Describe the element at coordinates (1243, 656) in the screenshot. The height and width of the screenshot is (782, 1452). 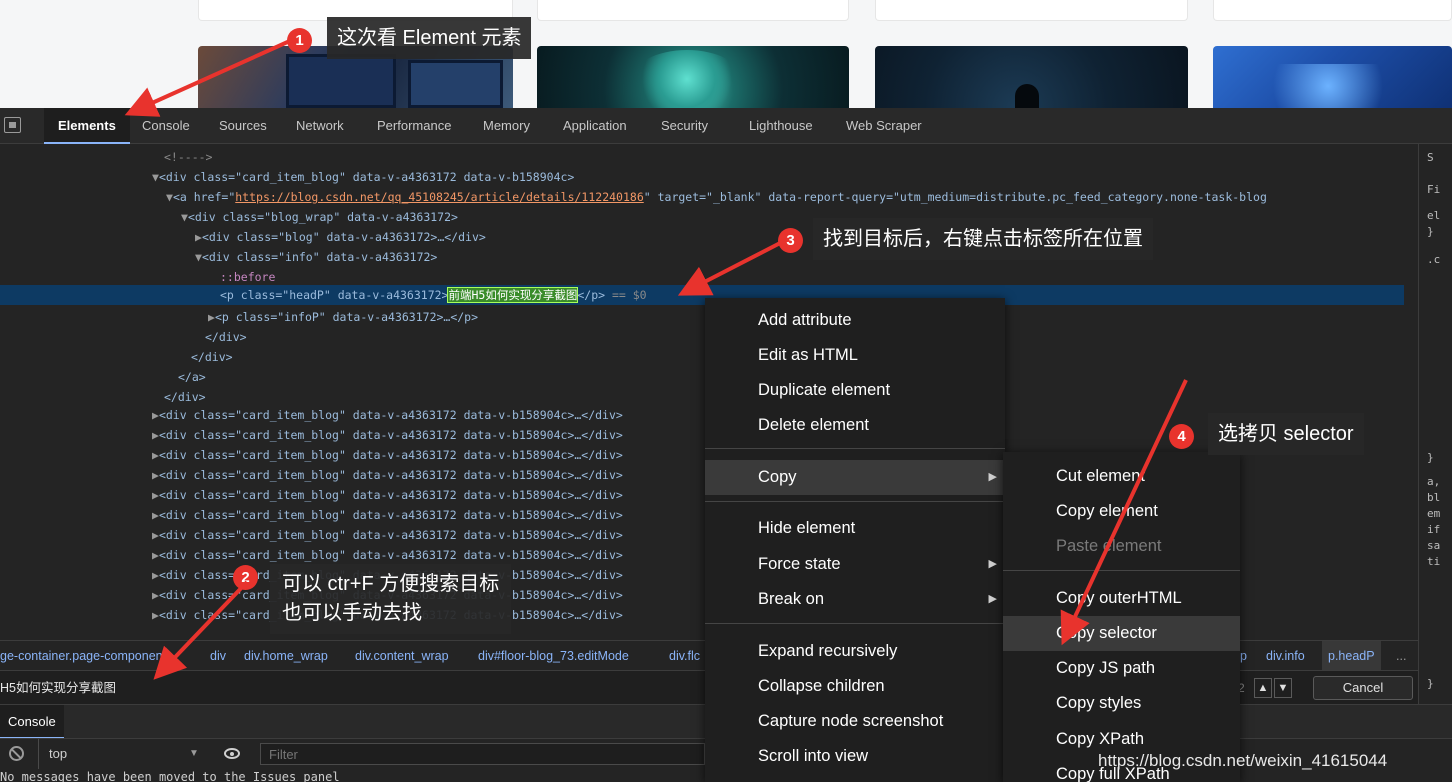
I see `breadcrumb-item: p` at that location.